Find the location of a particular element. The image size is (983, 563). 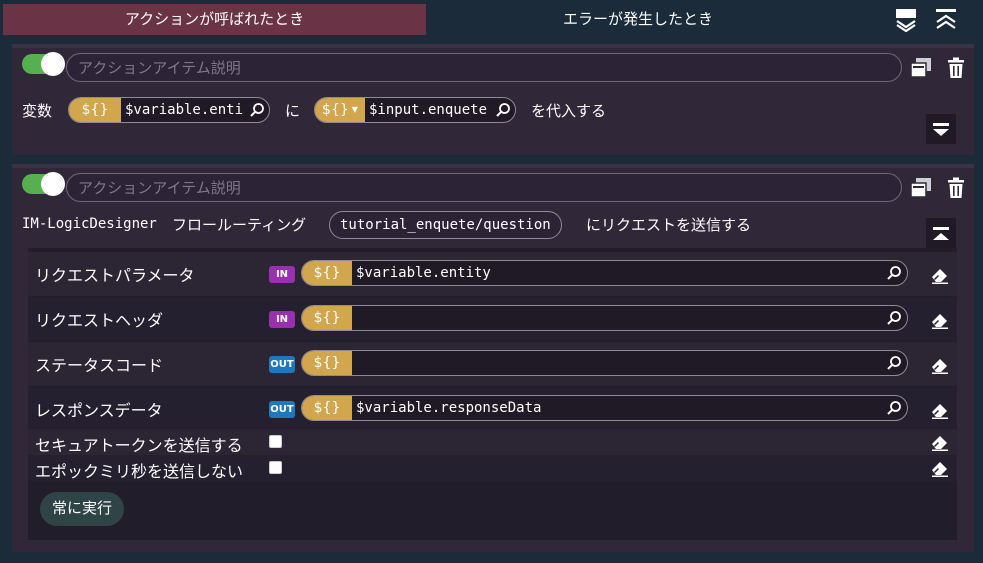

expand-all-icon is located at coordinates (906, 19).